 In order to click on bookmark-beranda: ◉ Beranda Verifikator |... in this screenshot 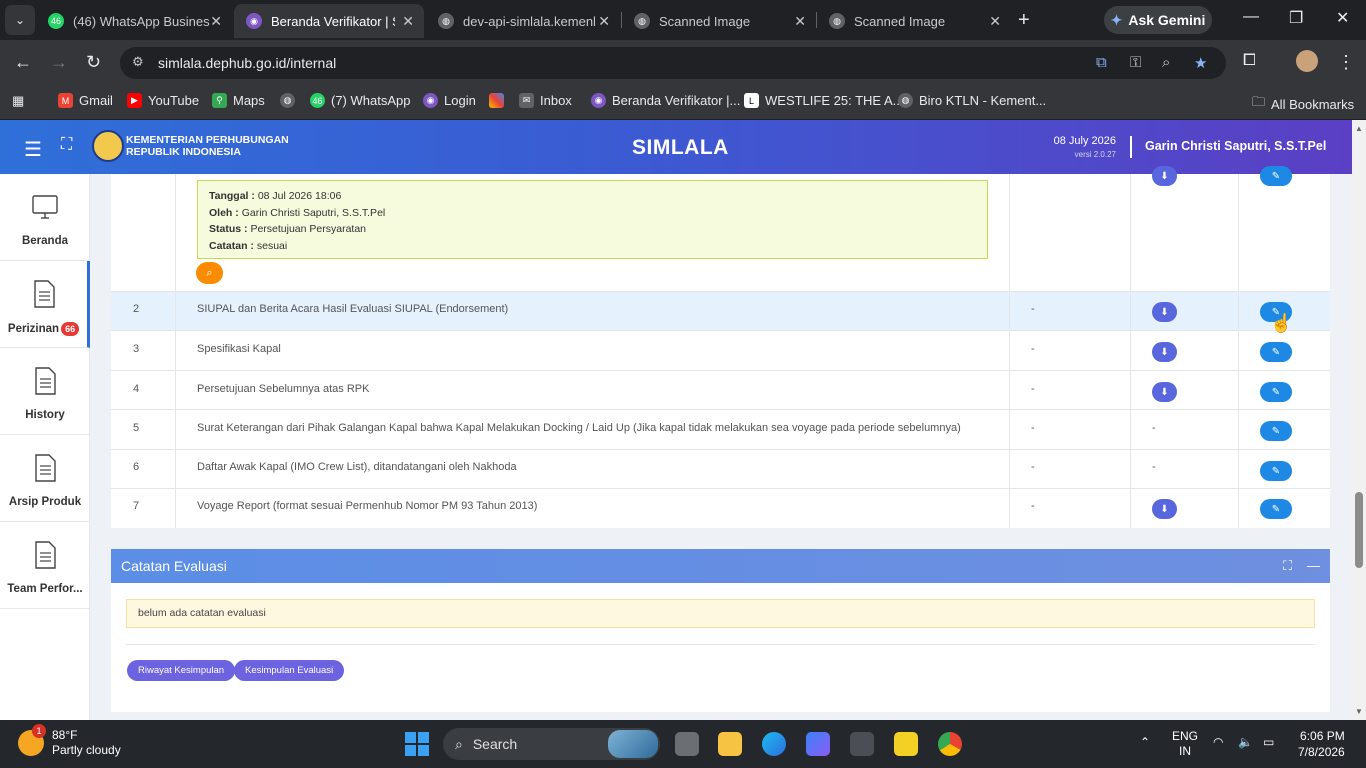, I will do `click(665, 100)`.